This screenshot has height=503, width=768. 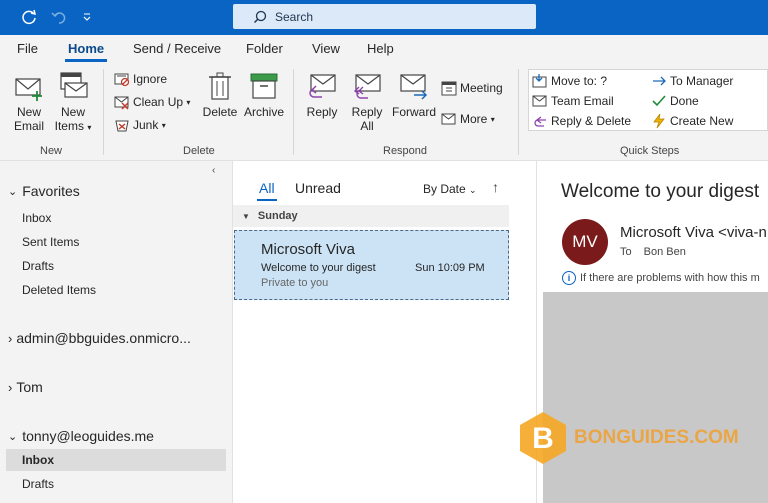 What do you see at coordinates (626, 252) in the screenshot?
I see `to-label: To` at bounding box center [626, 252].